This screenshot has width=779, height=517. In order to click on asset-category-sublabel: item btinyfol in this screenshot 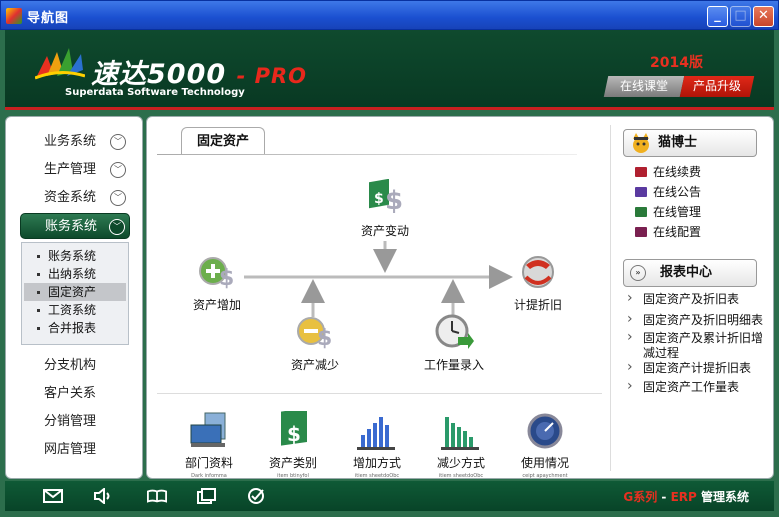, I will do `click(293, 476)`.